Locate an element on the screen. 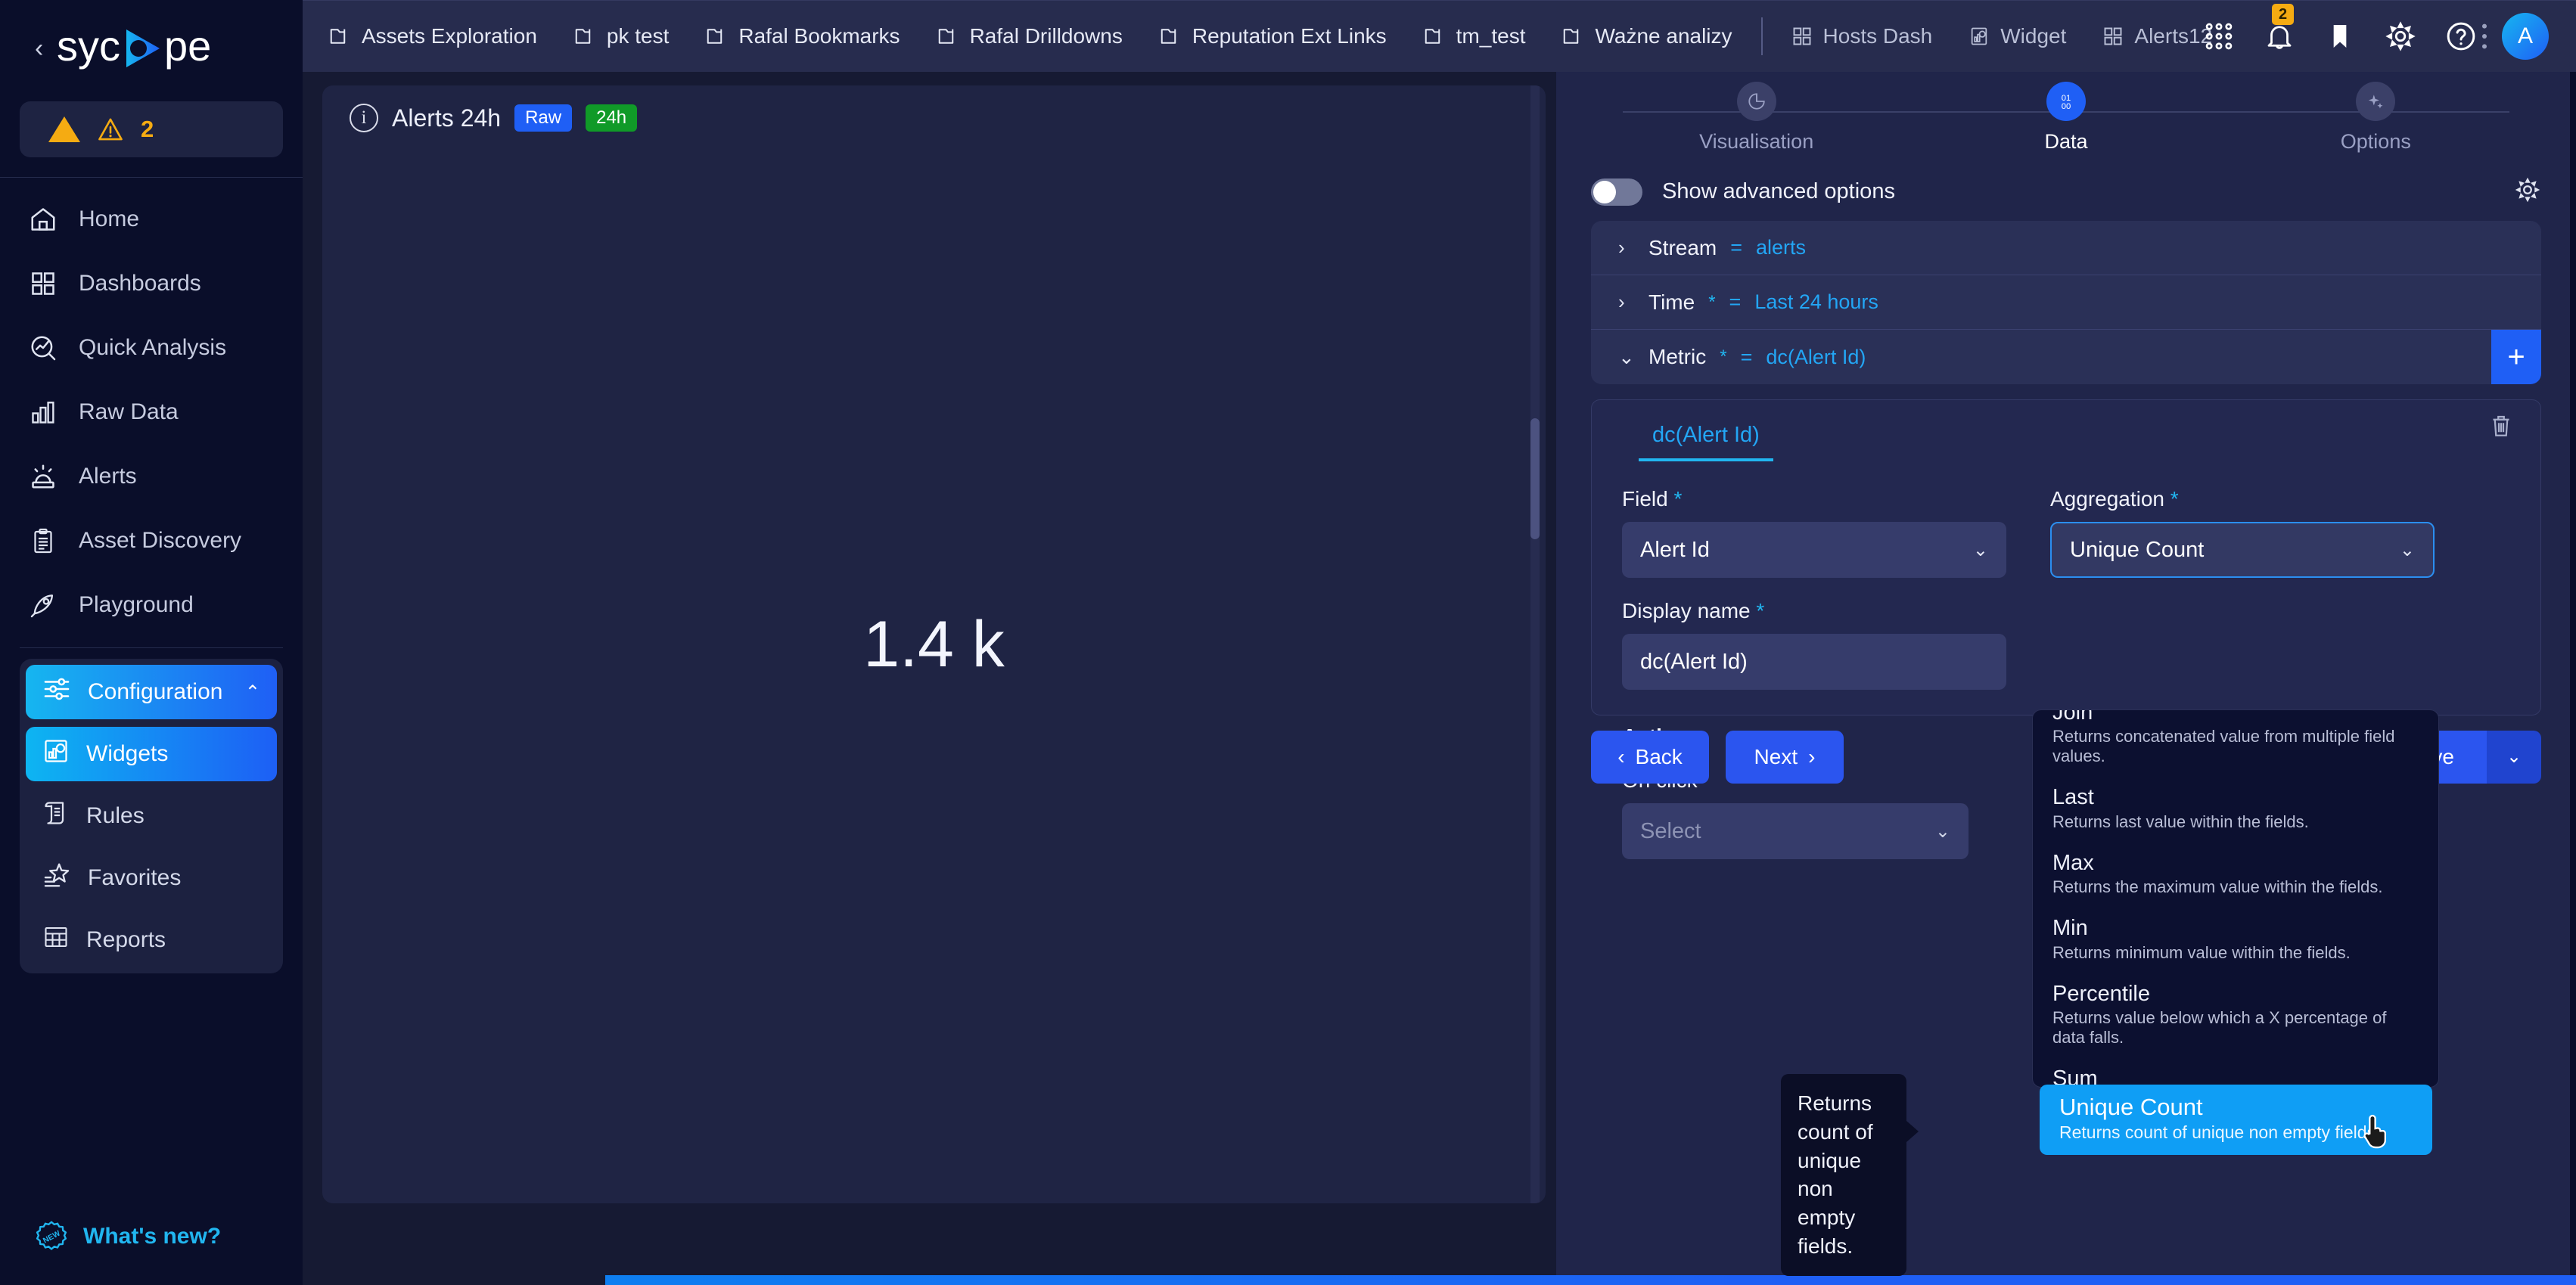  sidebar-item-asset-discovery: Asset Discovery is located at coordinates (151, 540).